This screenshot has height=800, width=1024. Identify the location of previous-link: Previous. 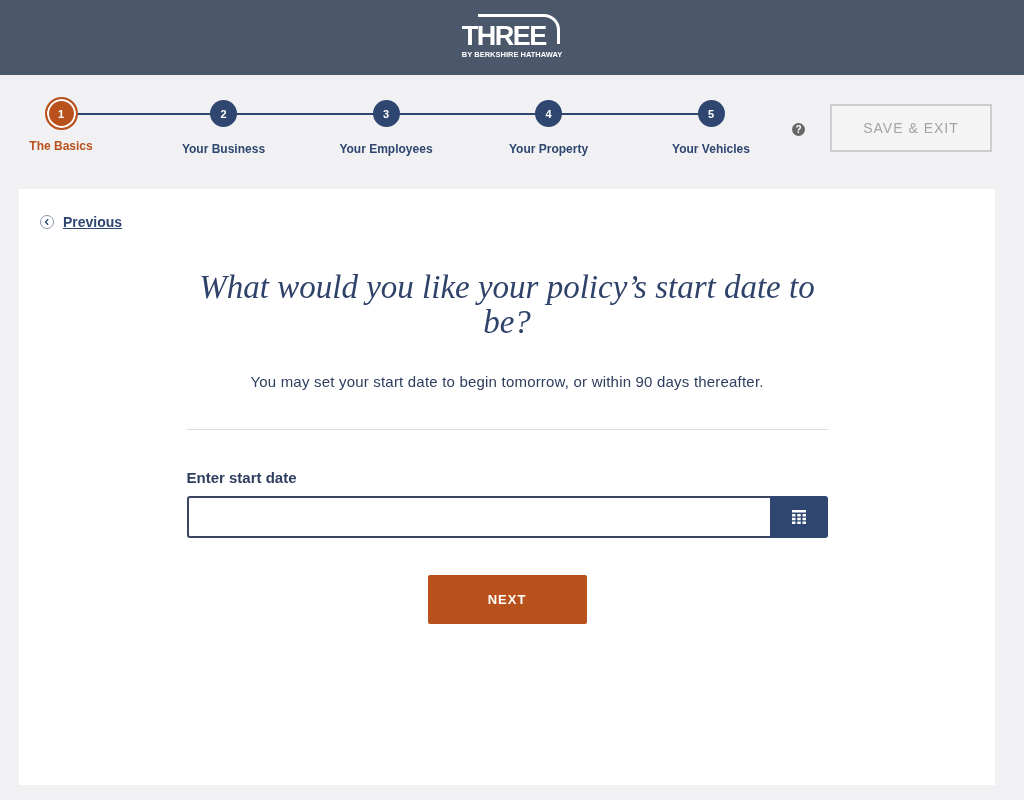
(93, 222).